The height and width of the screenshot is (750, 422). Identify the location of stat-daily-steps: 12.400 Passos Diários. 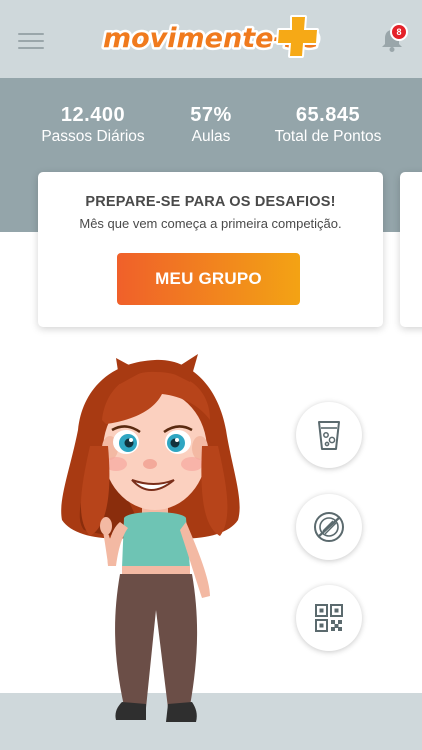
(93, 125).